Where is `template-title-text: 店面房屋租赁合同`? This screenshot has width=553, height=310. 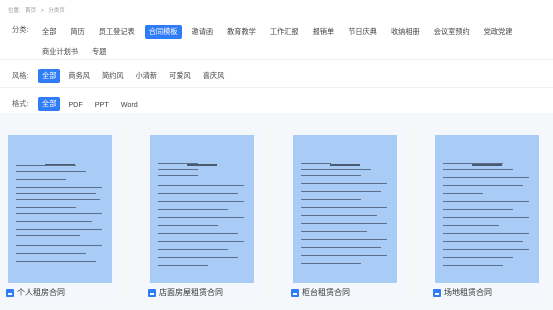 template-title-text: 店面房屋租赁合同 is located at coordinates (191, 292).